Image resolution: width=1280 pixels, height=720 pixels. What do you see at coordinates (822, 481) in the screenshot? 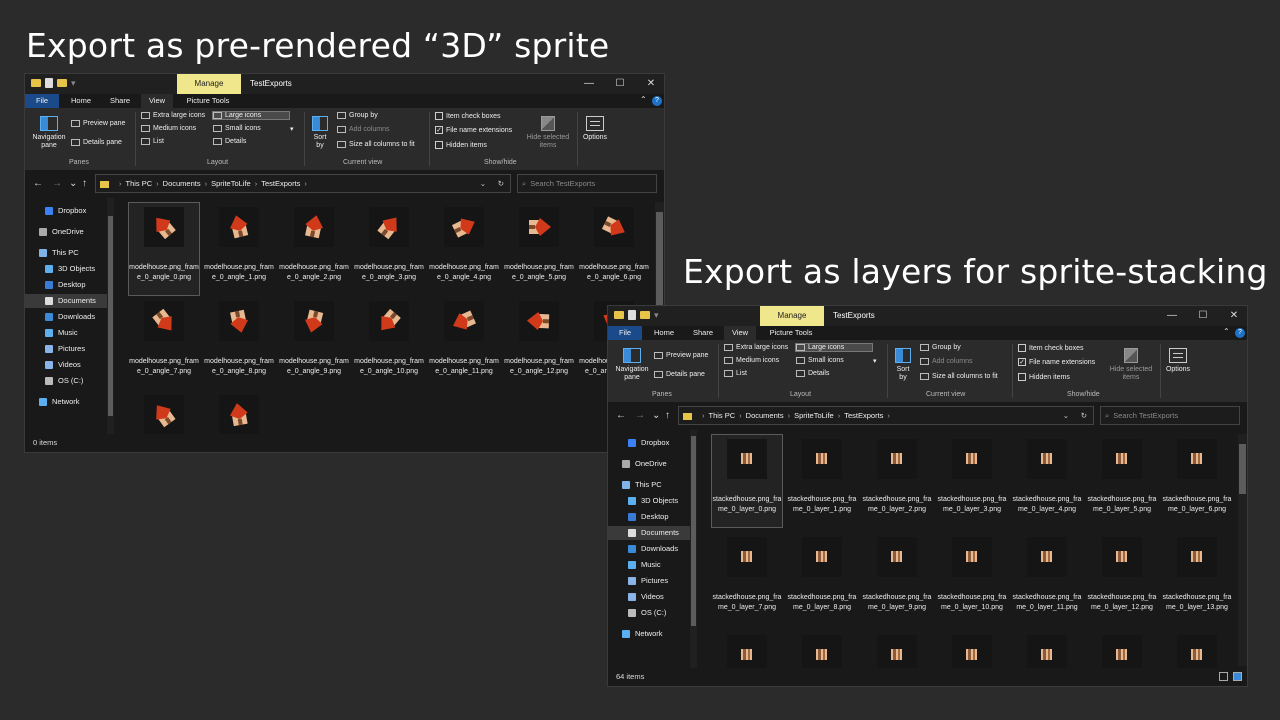
I see `file-item: stackedhouse.png_frame_0_layer_1.png` at bounding box center [822, 481].